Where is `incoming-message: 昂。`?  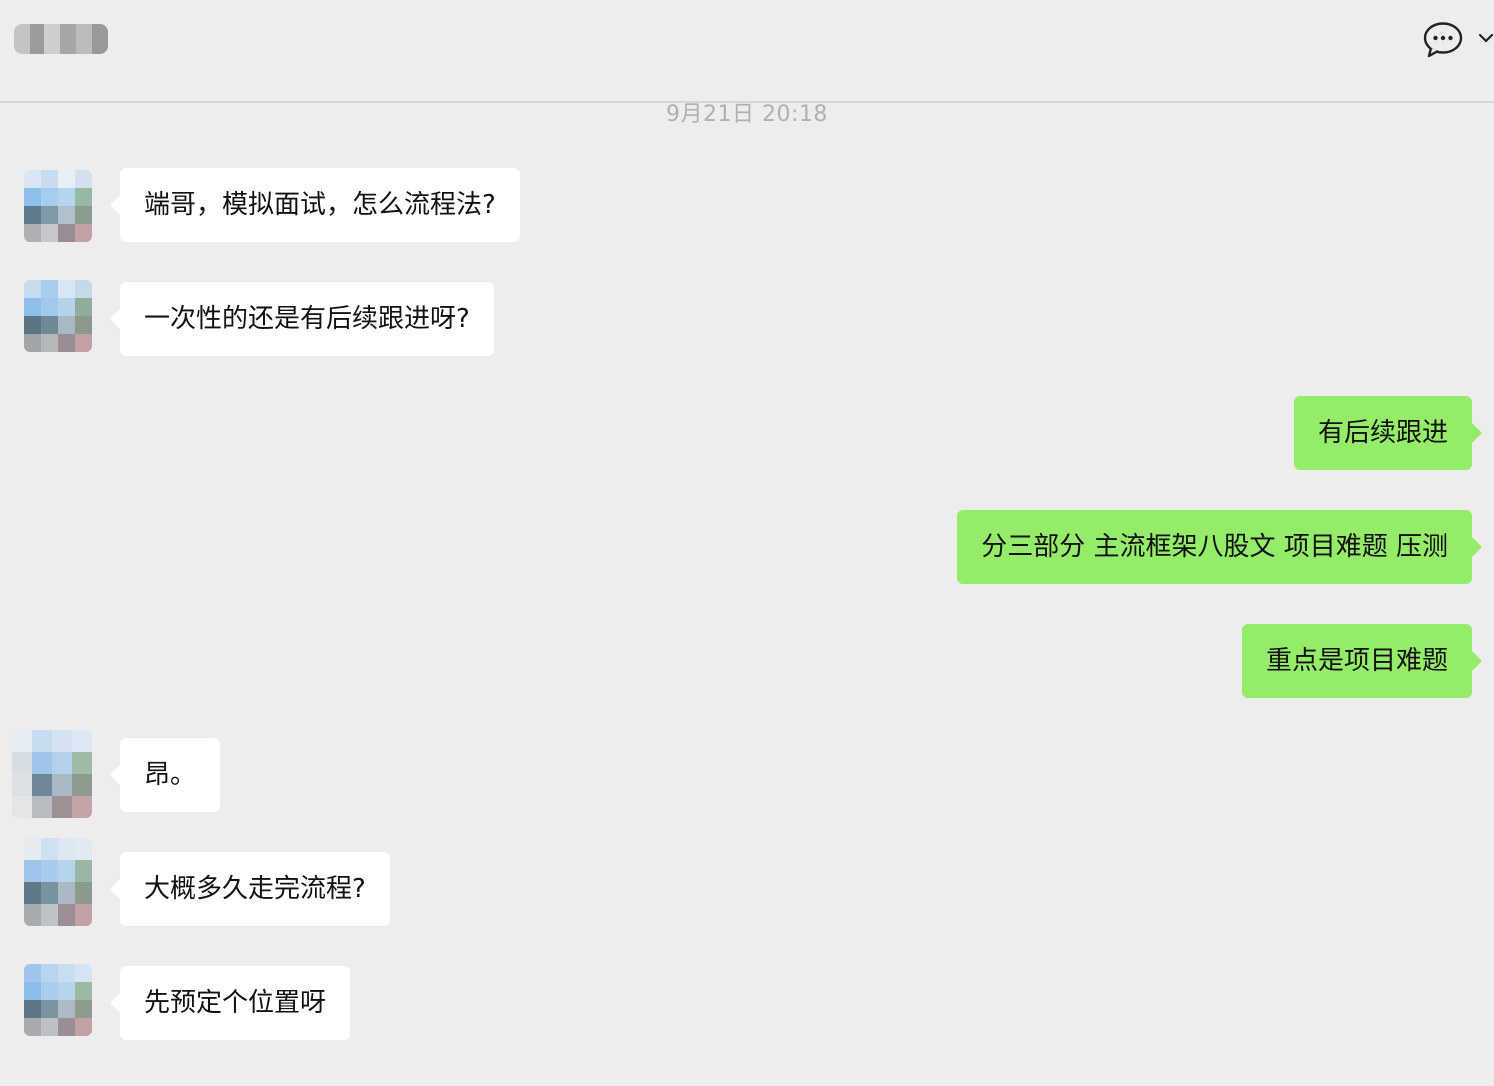
incoming-message: 昂。 is located at coordinates (165, 775).